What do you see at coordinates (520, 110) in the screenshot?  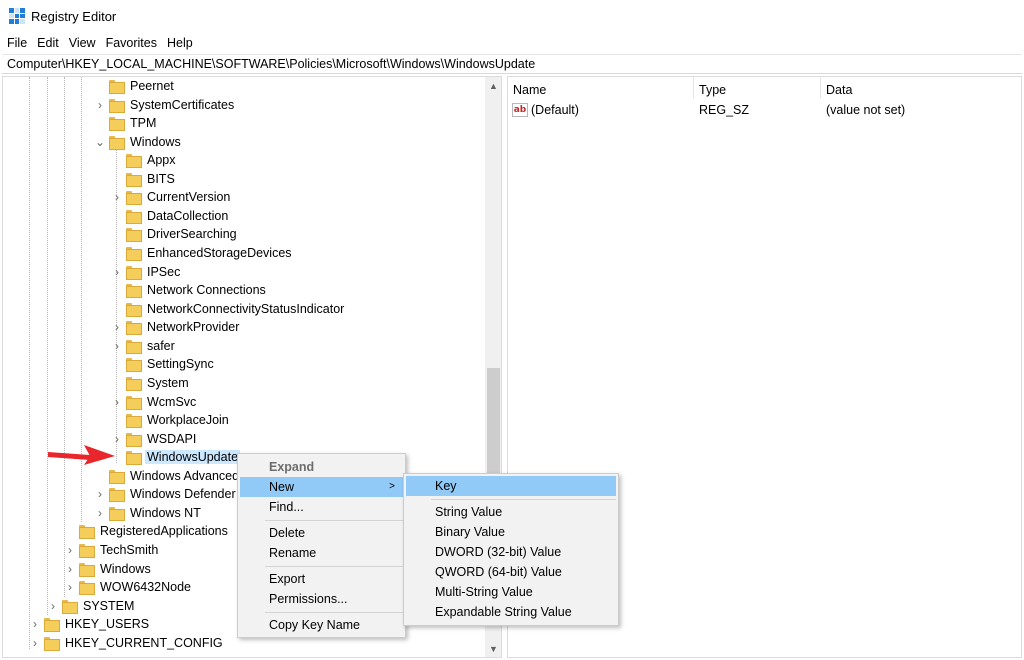 I see `string-value-icon: ab` at bounding box center [520, 110].